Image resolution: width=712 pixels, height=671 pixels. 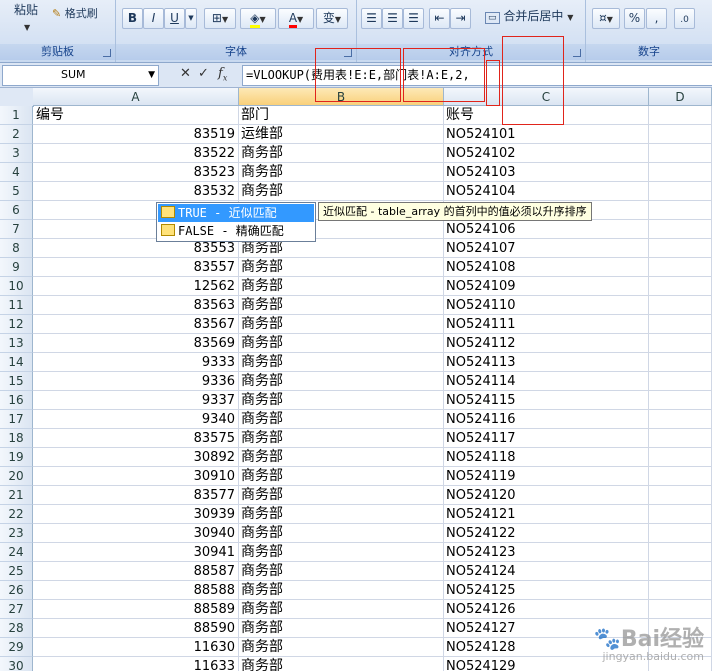 What do you see at coordinates (136, 438) in the screenshot?
I see `cell-a: 83575` at bounding box center [136, 438].